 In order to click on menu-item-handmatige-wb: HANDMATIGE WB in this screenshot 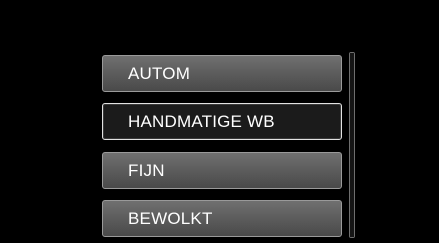, I will do `click(222, 121)`.